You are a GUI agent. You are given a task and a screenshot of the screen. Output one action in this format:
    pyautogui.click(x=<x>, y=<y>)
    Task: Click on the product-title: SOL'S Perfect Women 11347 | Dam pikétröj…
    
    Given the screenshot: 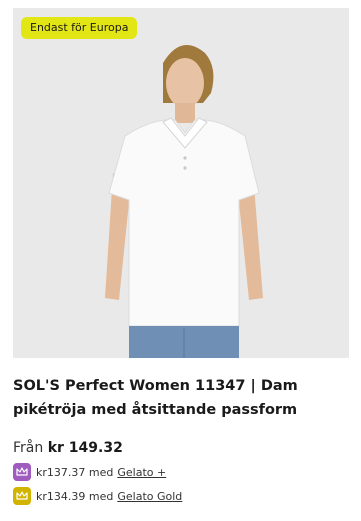 What is the action you would take?
    pyautogui.click(x=181, y=398)
    